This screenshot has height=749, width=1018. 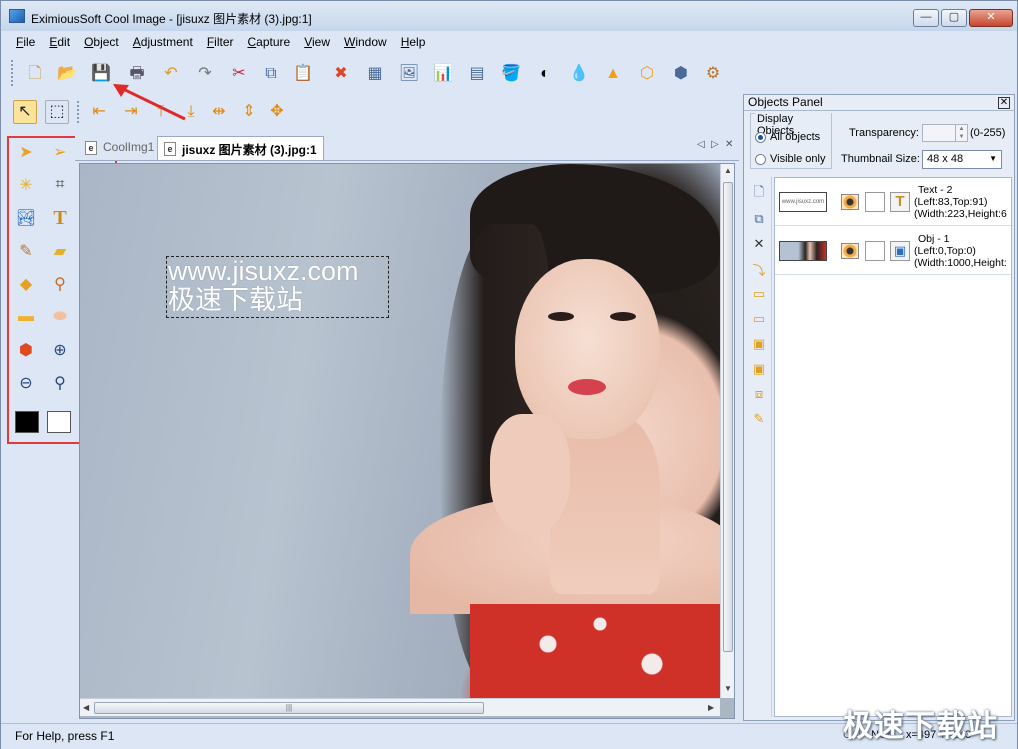 I want to click on print-button: 🖶, so click(x=137, y=74).